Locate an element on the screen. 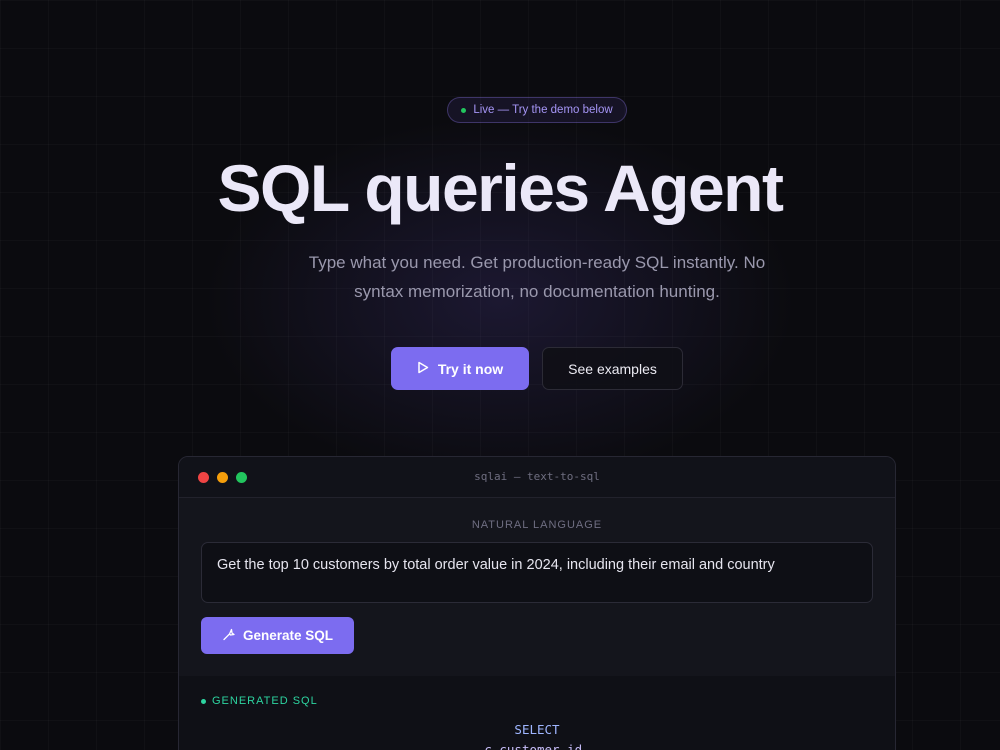  hero-title: SQL queries Agent is located at coordinates (500, 188).